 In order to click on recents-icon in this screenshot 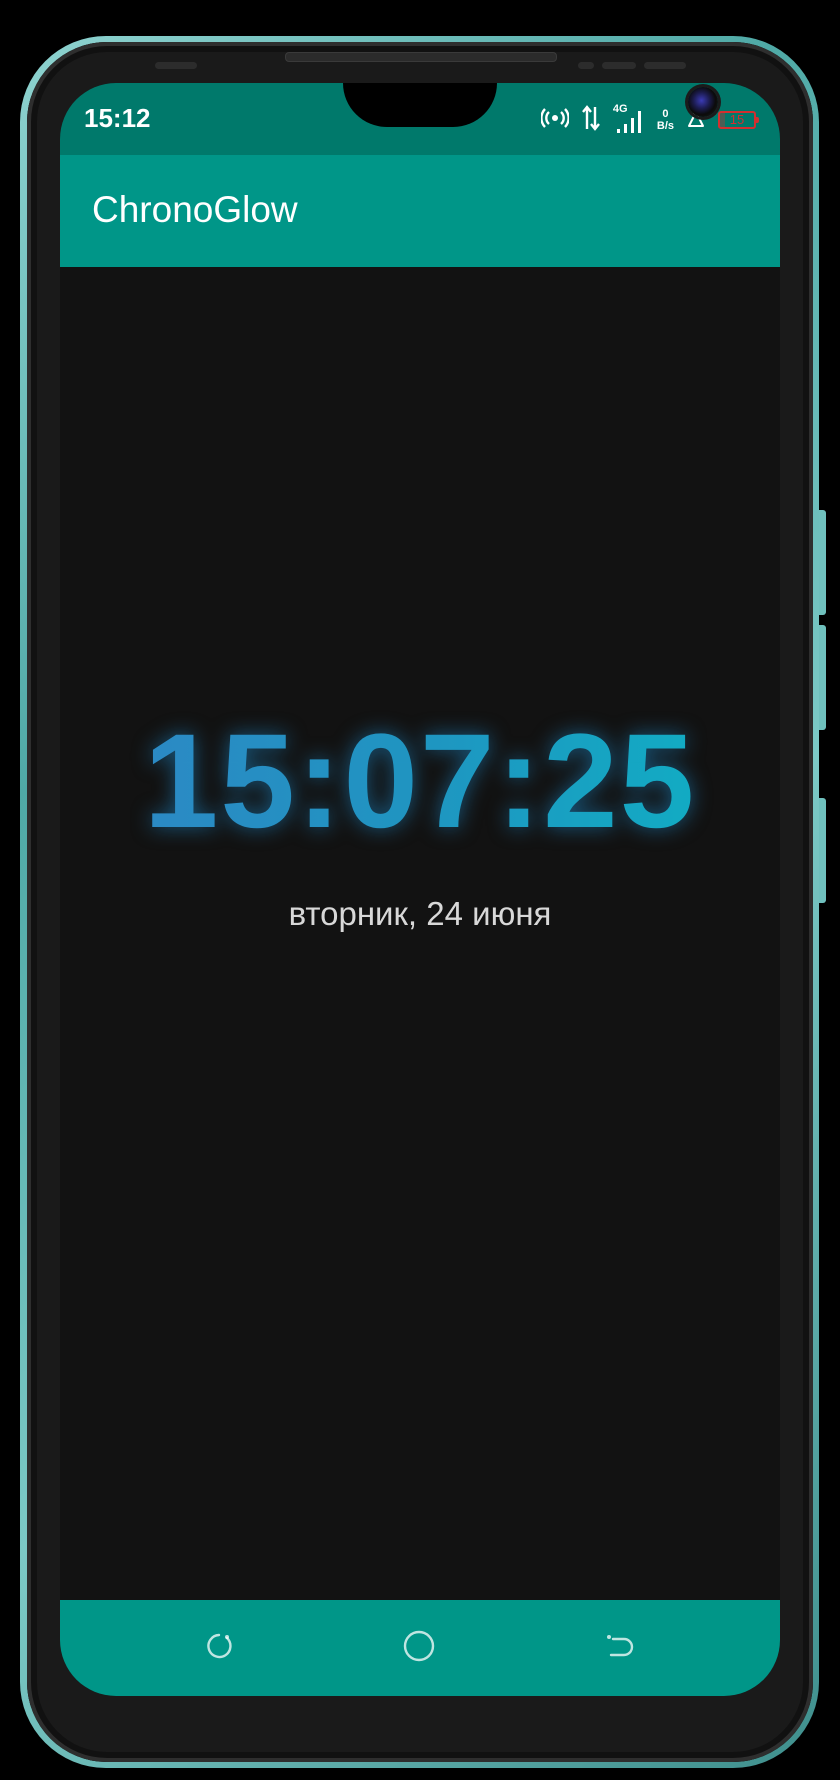, I will do `click(219, 1648)`.